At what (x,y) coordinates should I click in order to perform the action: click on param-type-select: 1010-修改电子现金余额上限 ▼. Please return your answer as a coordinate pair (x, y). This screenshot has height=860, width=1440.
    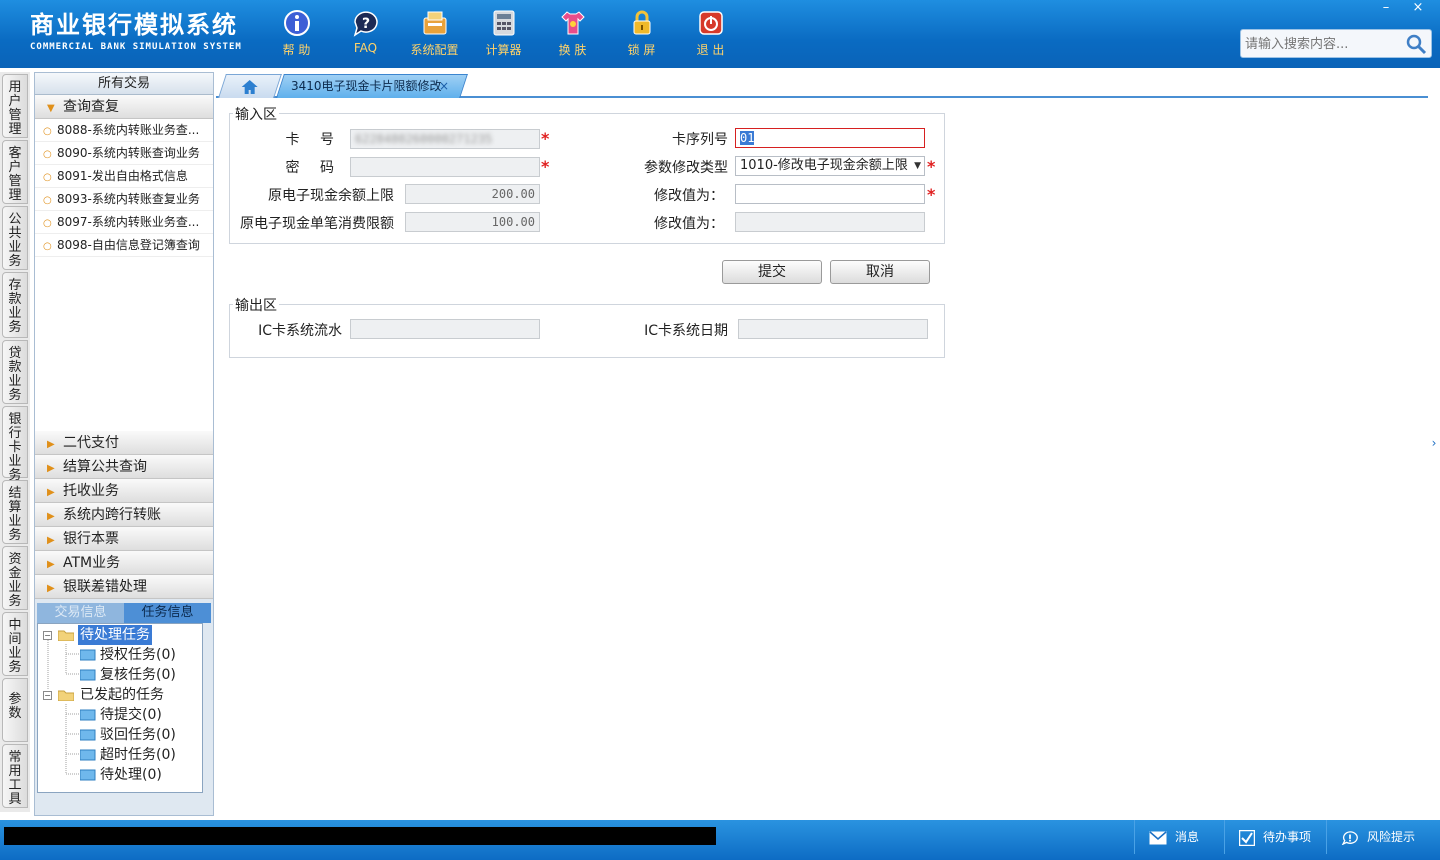
    Looking at the image, I should click on (830, 166).